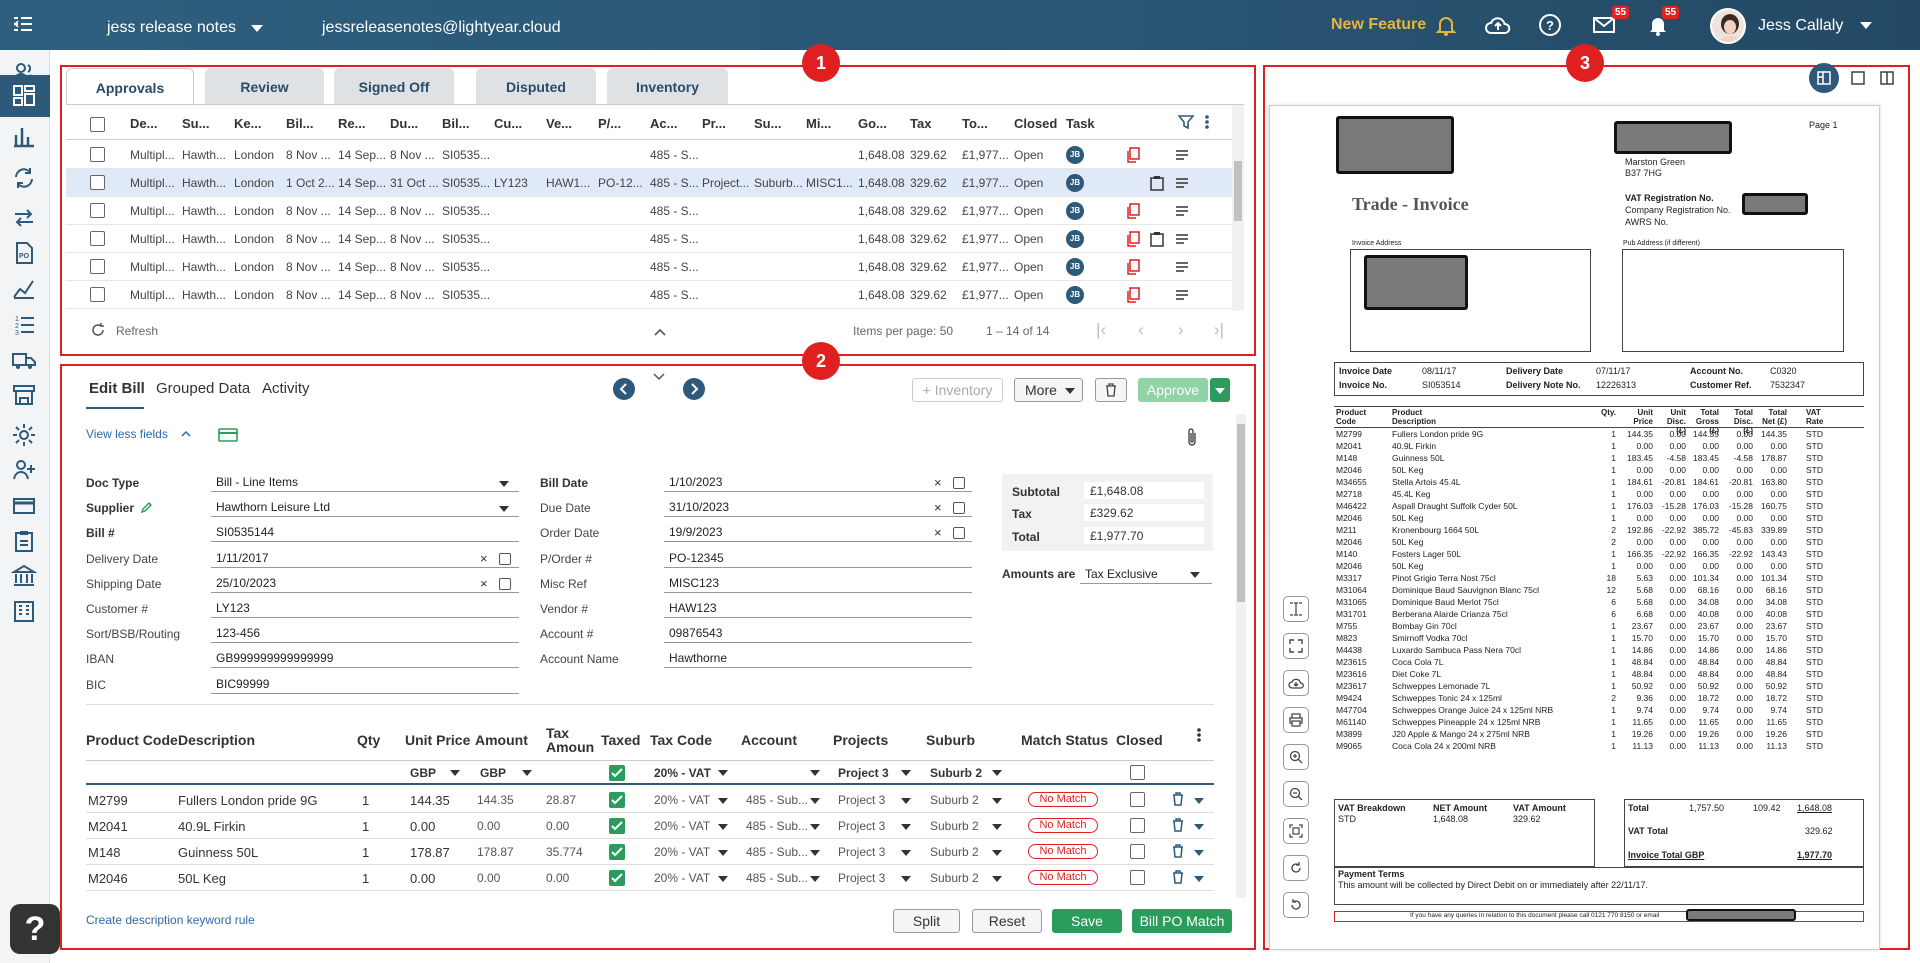 The height and width of the screenshot is (963, 1920). I want to click on grid-scrollbar, so click(1238, 208).